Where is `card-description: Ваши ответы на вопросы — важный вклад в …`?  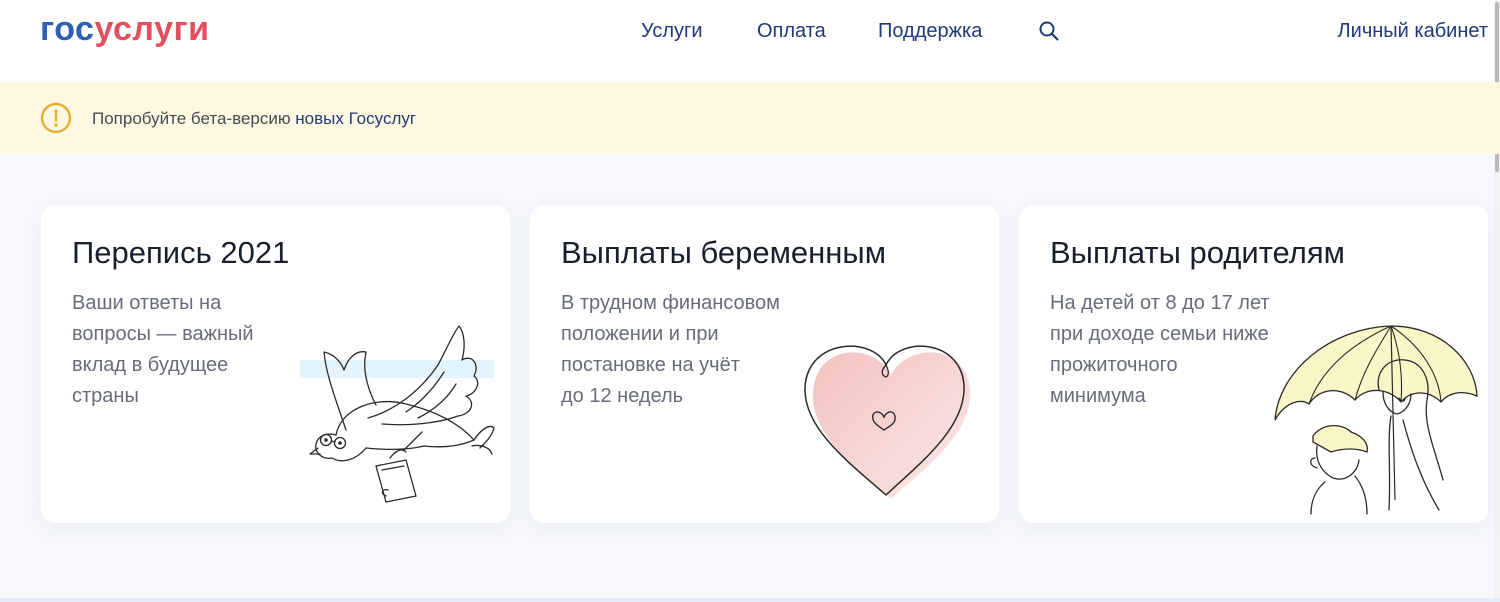 card-description: Ваши ответы на вопросы — важный вклад в … is located at coordinates (163, 350).